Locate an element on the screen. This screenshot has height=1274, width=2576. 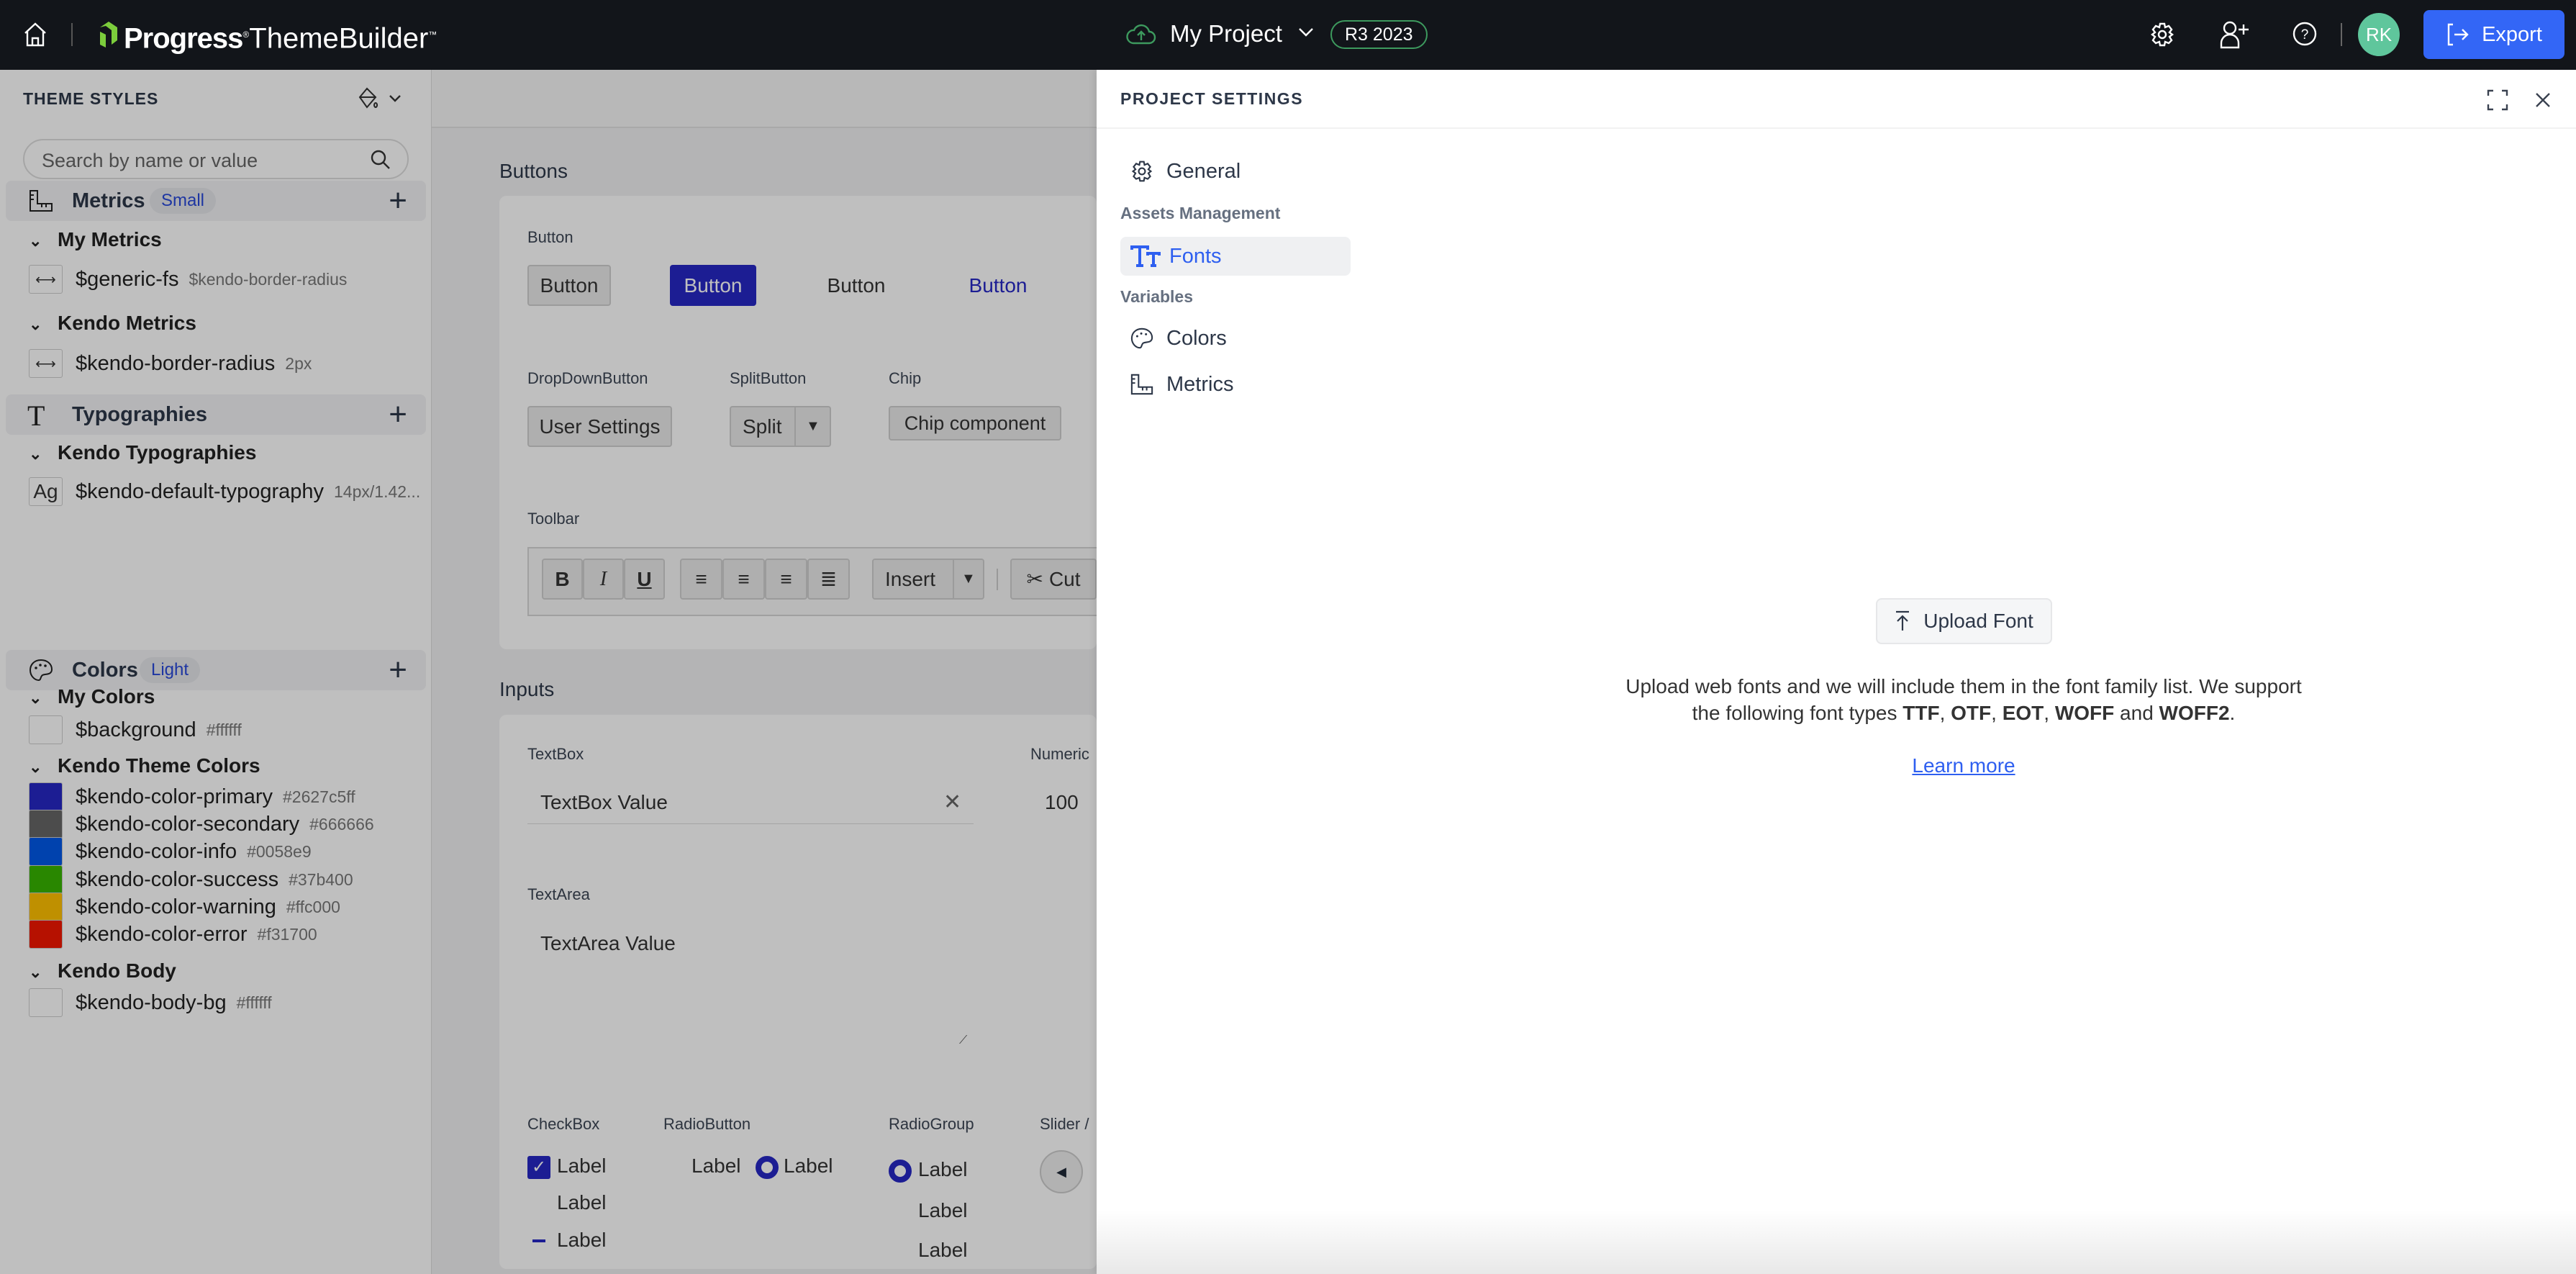
version-badge: R3 2023 is located at coordinates (1379, 35).